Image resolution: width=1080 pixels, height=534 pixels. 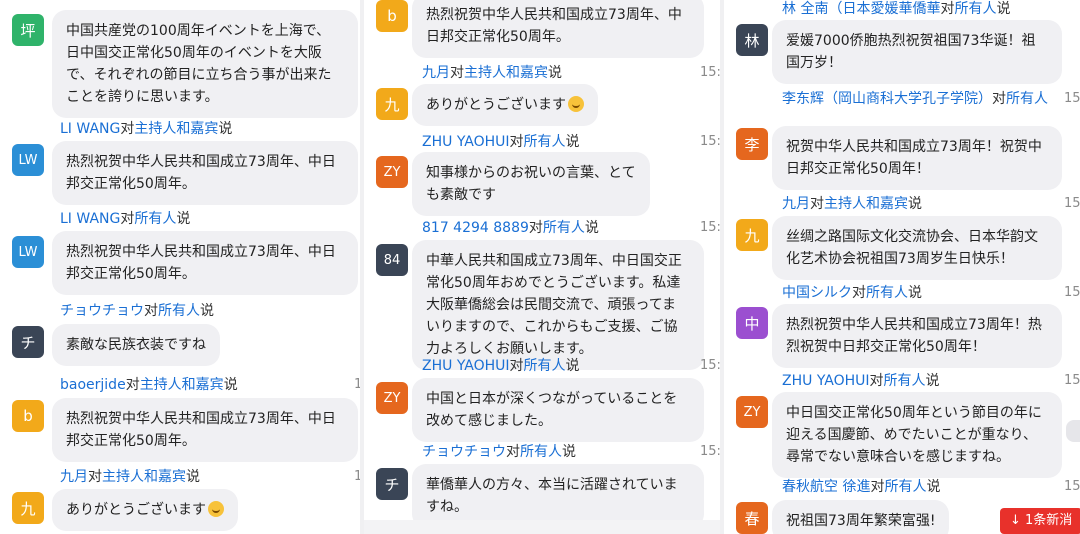 I want to click on message-sender: 中国シルク对所有人说, so click(x=852, y=293).